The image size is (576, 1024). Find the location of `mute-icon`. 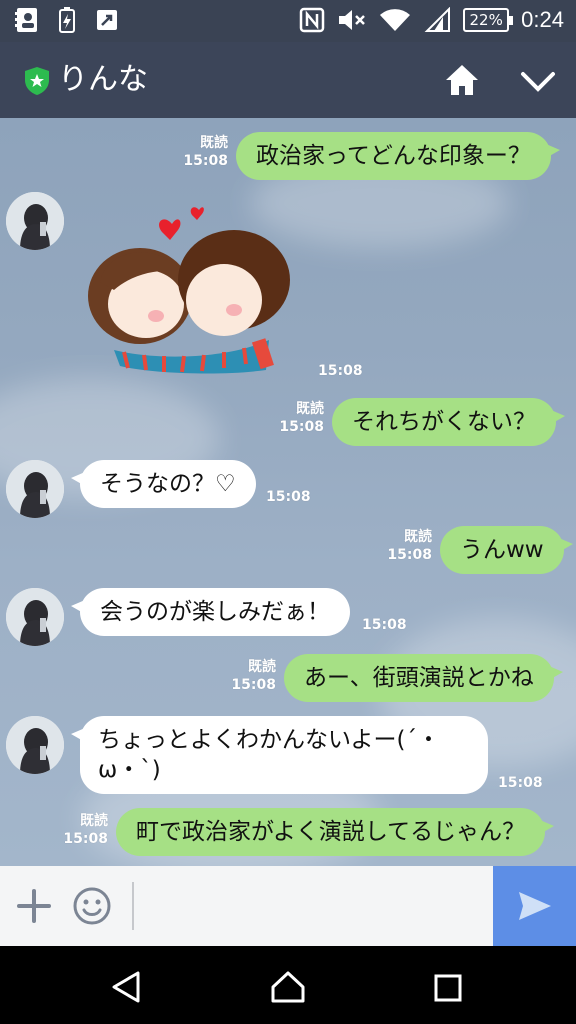

mute-icon is located at coordinates (352, 20).